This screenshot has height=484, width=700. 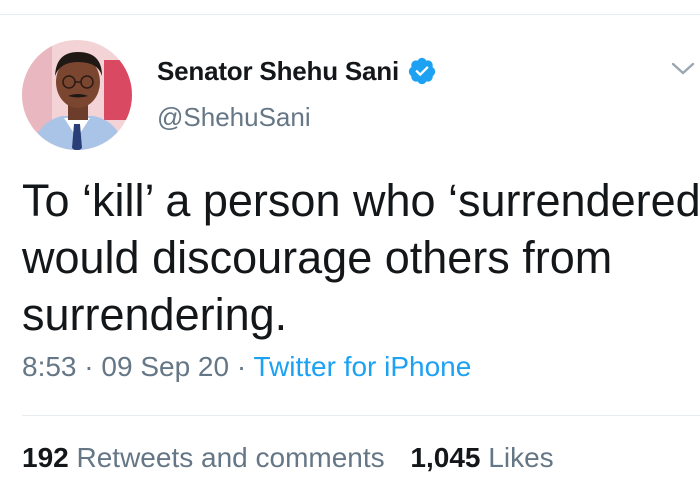 What do you see at coordinates (683, 68) in the screenshot?
I see `chevron-down-icon` at bounding box center [683, 68].